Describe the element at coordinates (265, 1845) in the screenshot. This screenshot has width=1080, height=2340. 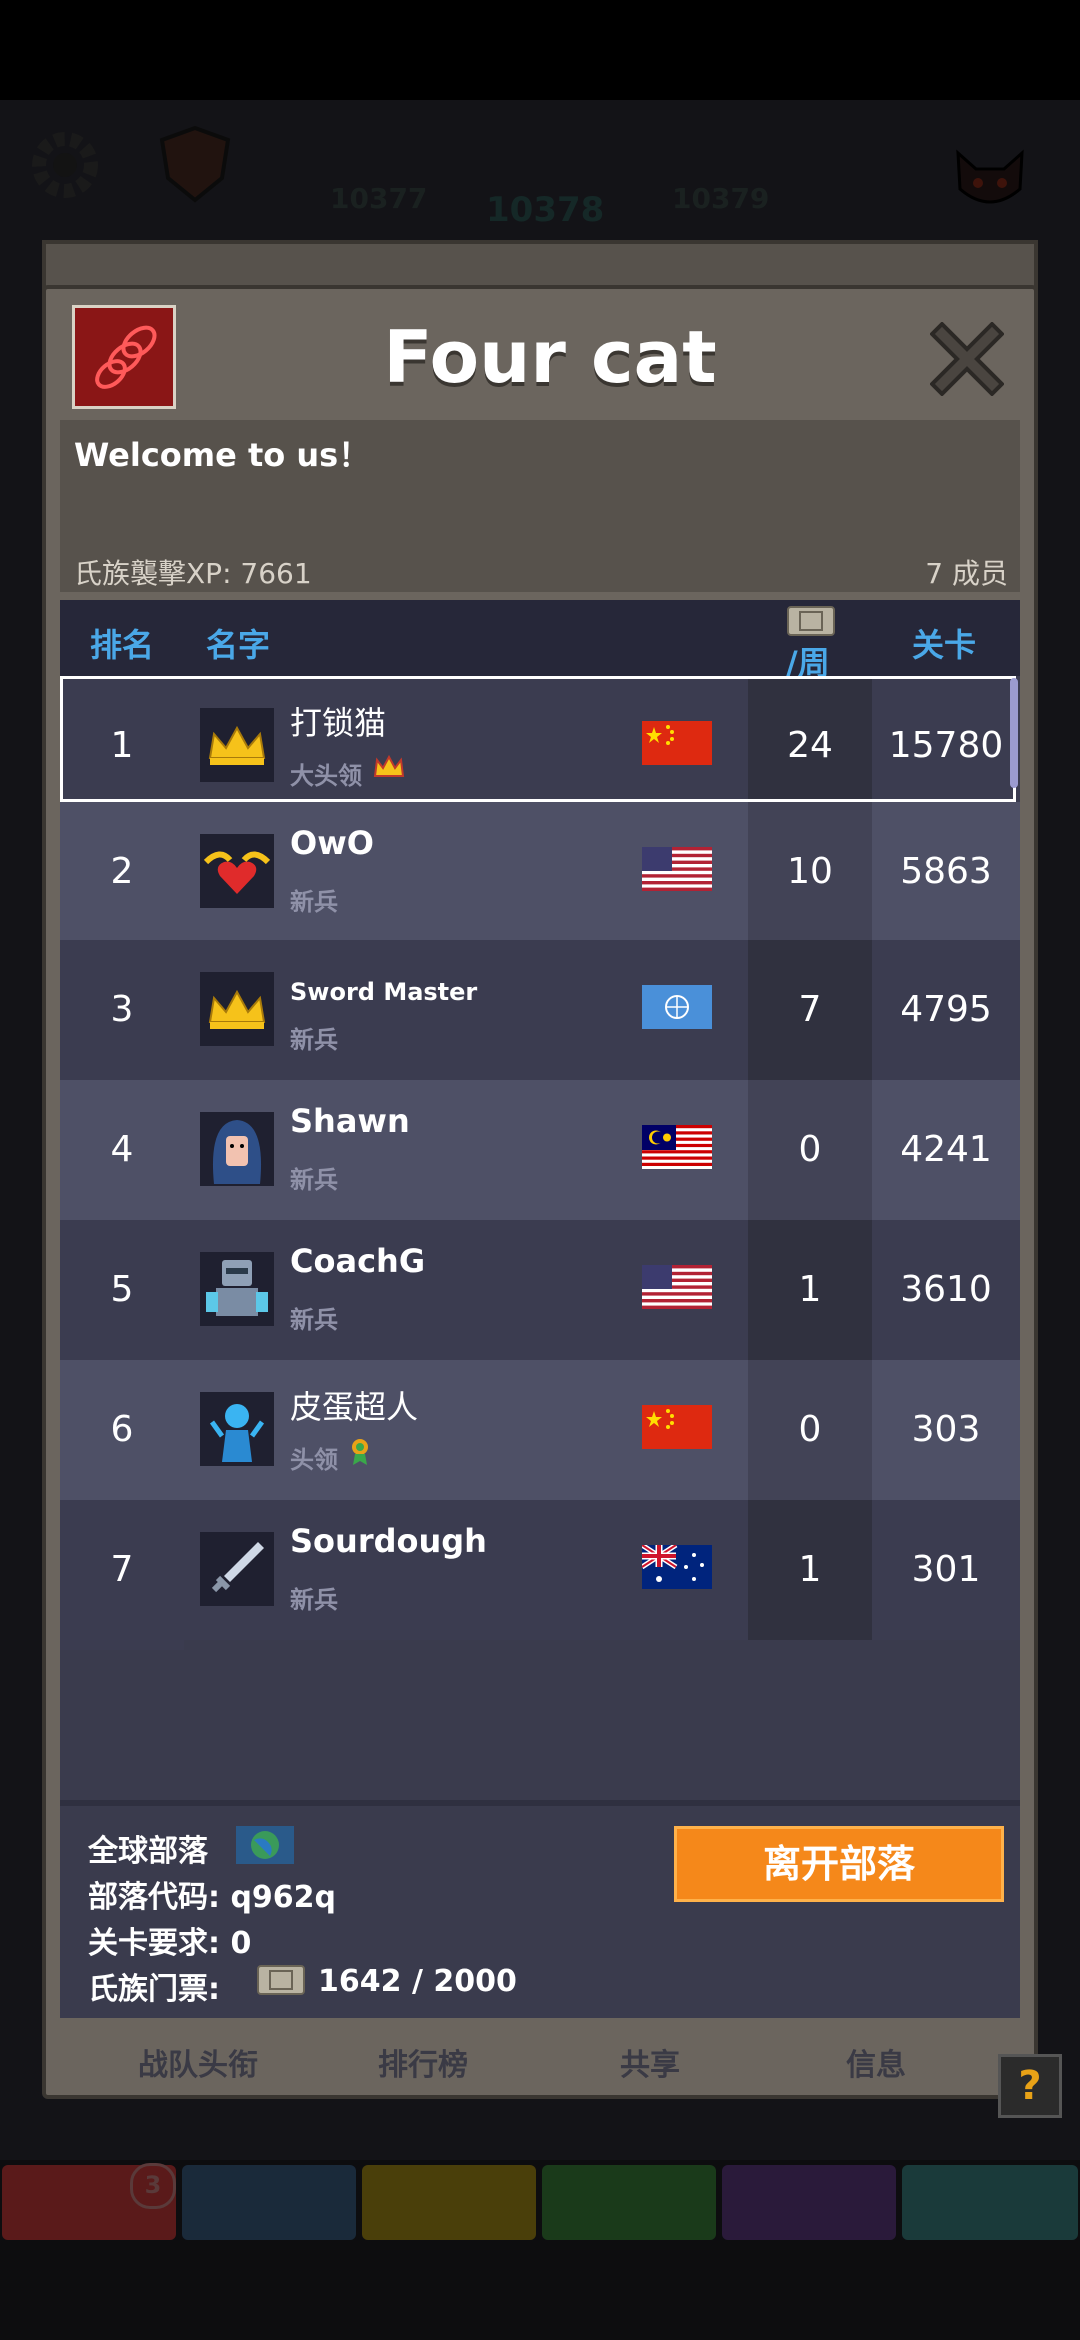
I see `globe-icon` at that location.